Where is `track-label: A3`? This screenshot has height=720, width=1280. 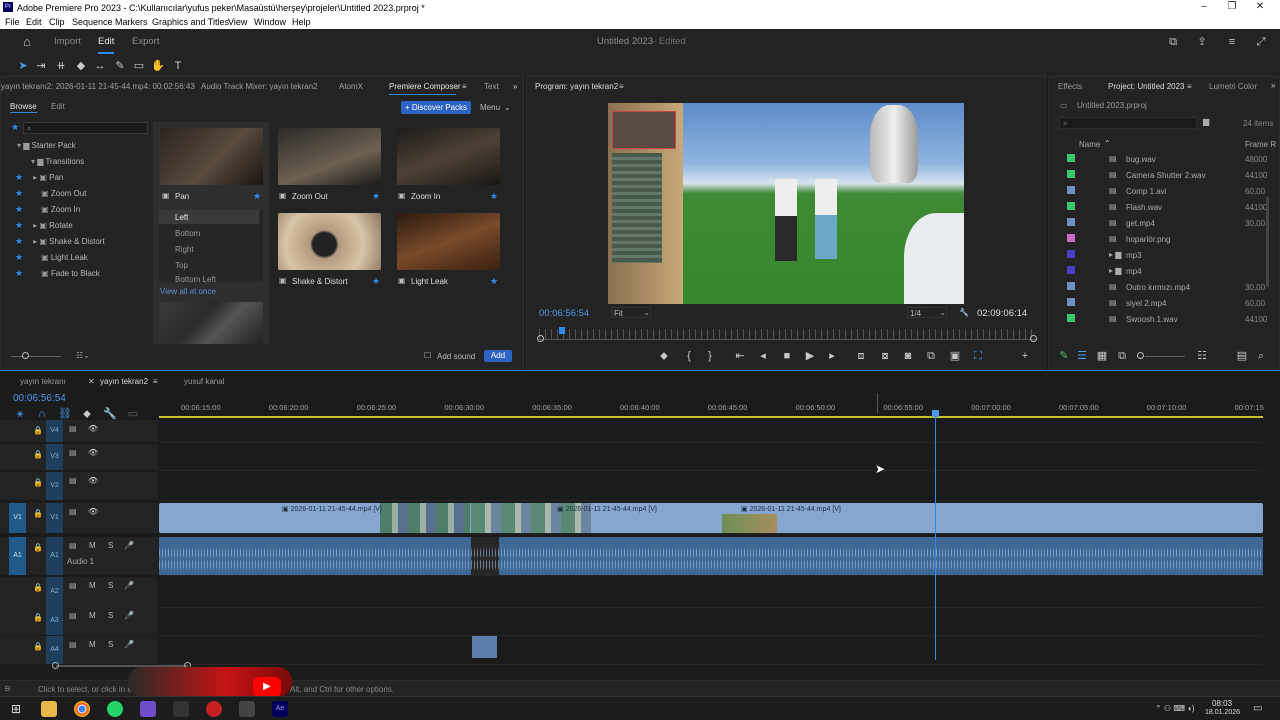 track-label: A3 is located at coordinates (54, 621).